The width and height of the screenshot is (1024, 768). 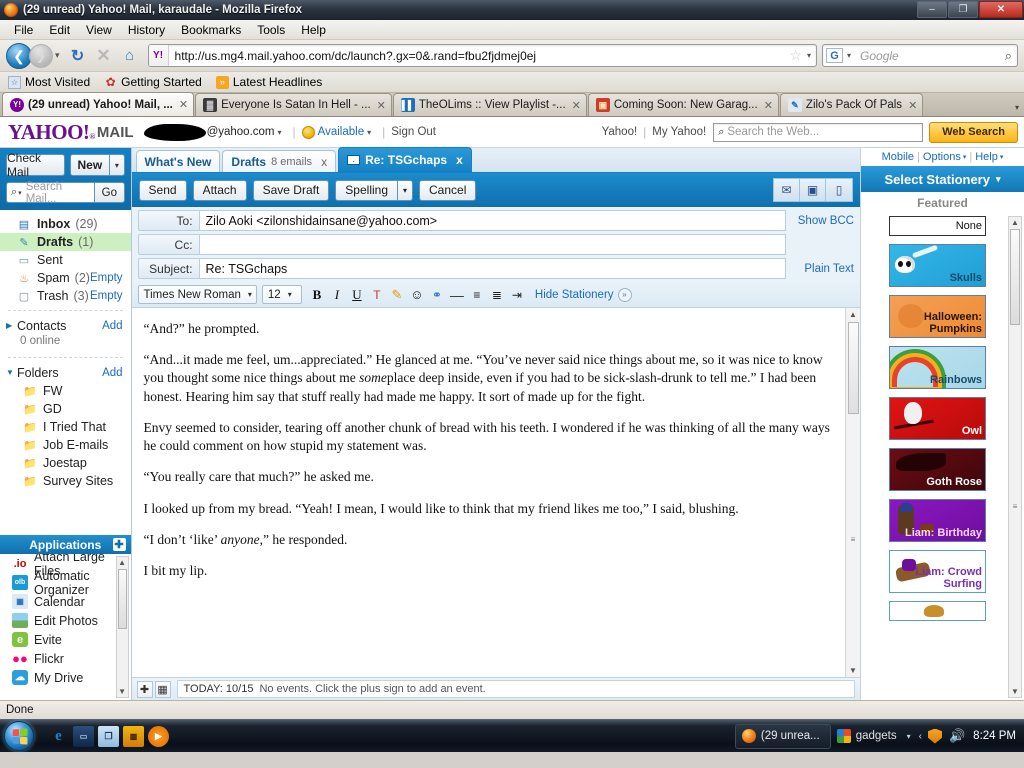 What do you see at coordinates (59, 30) in the screenshot?
I see `menu-edit: Edit` at bounding box center [59, 30].